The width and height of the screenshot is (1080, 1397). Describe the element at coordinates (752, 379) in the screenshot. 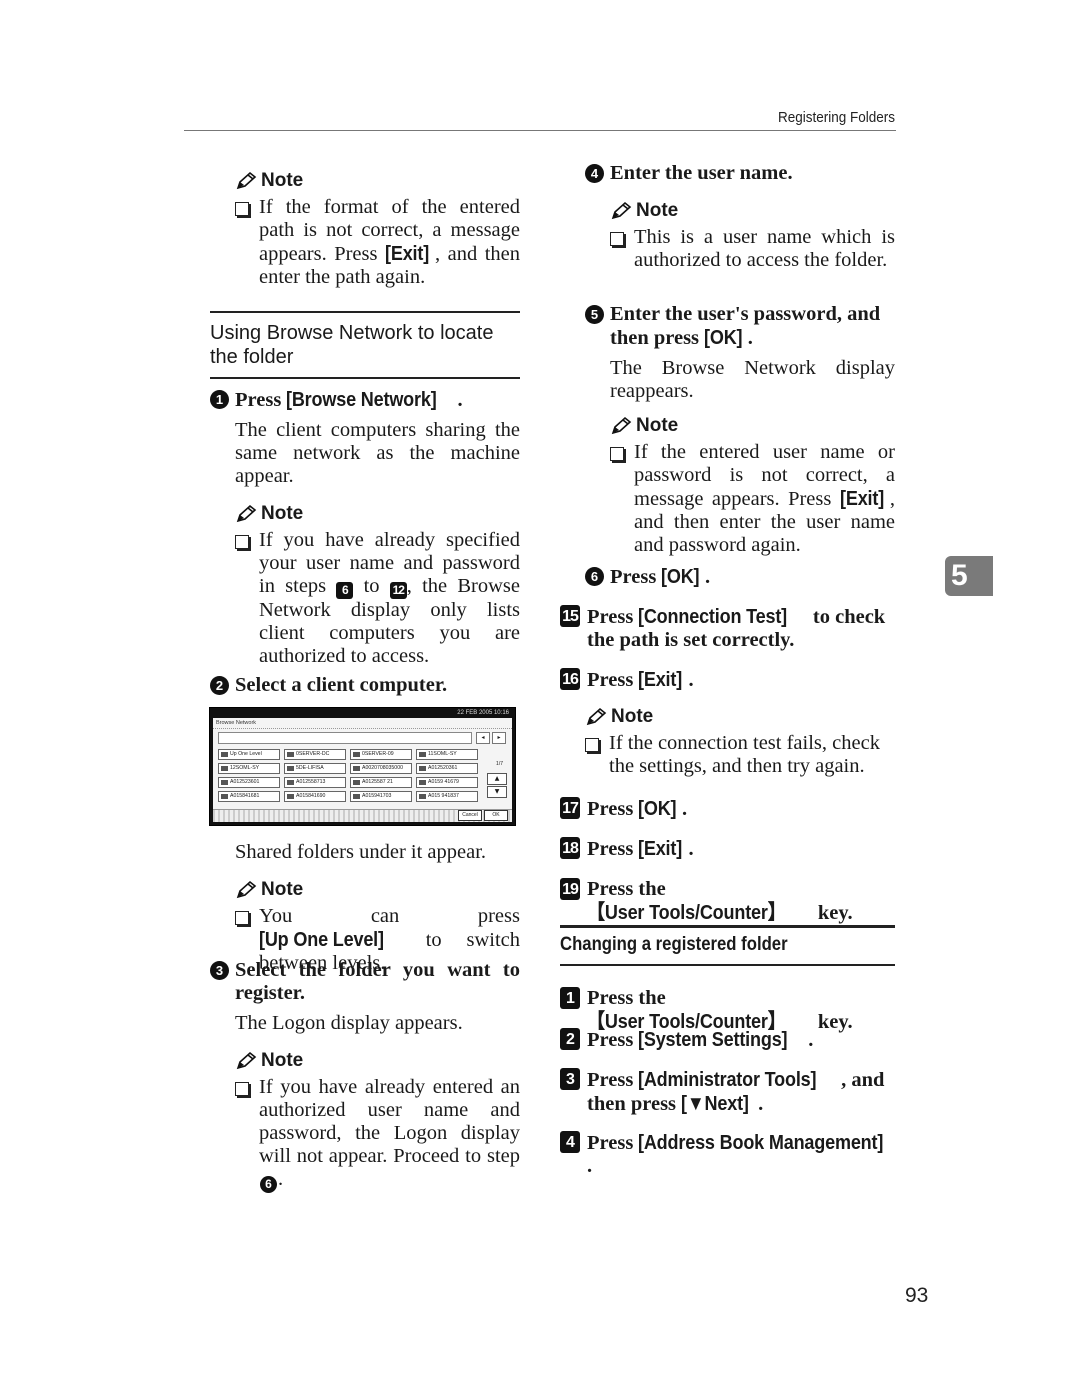

I see `step-body: The Browse Network display reappears.` at that location.